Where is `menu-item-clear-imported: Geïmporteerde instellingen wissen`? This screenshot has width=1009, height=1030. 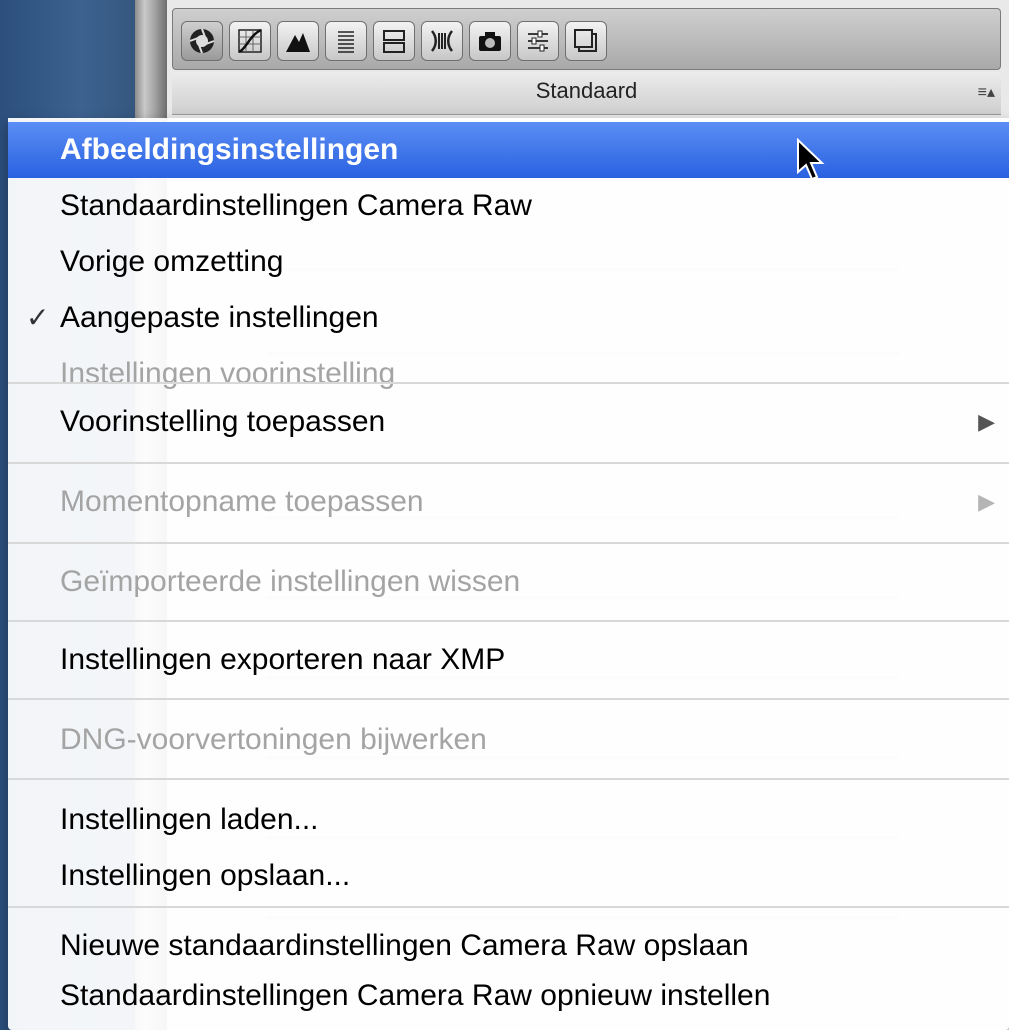 menu-item-clear-imported: Geïmporteerde instellingen wissen is located at coordinates (508, 582).